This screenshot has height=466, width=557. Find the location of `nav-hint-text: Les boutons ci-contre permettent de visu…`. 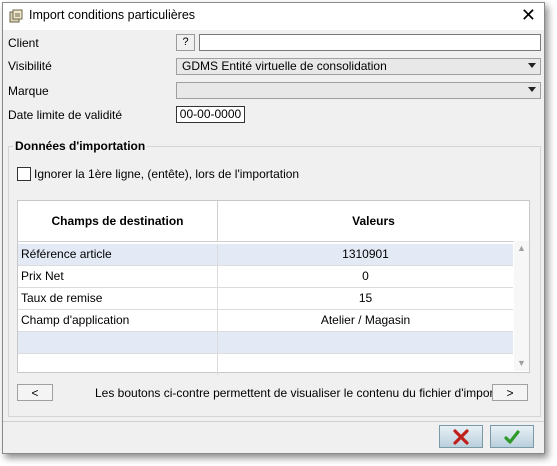

nav-hint-text: Les boutons ci-contre permettent de visu… is located at coordinates (296, 393).